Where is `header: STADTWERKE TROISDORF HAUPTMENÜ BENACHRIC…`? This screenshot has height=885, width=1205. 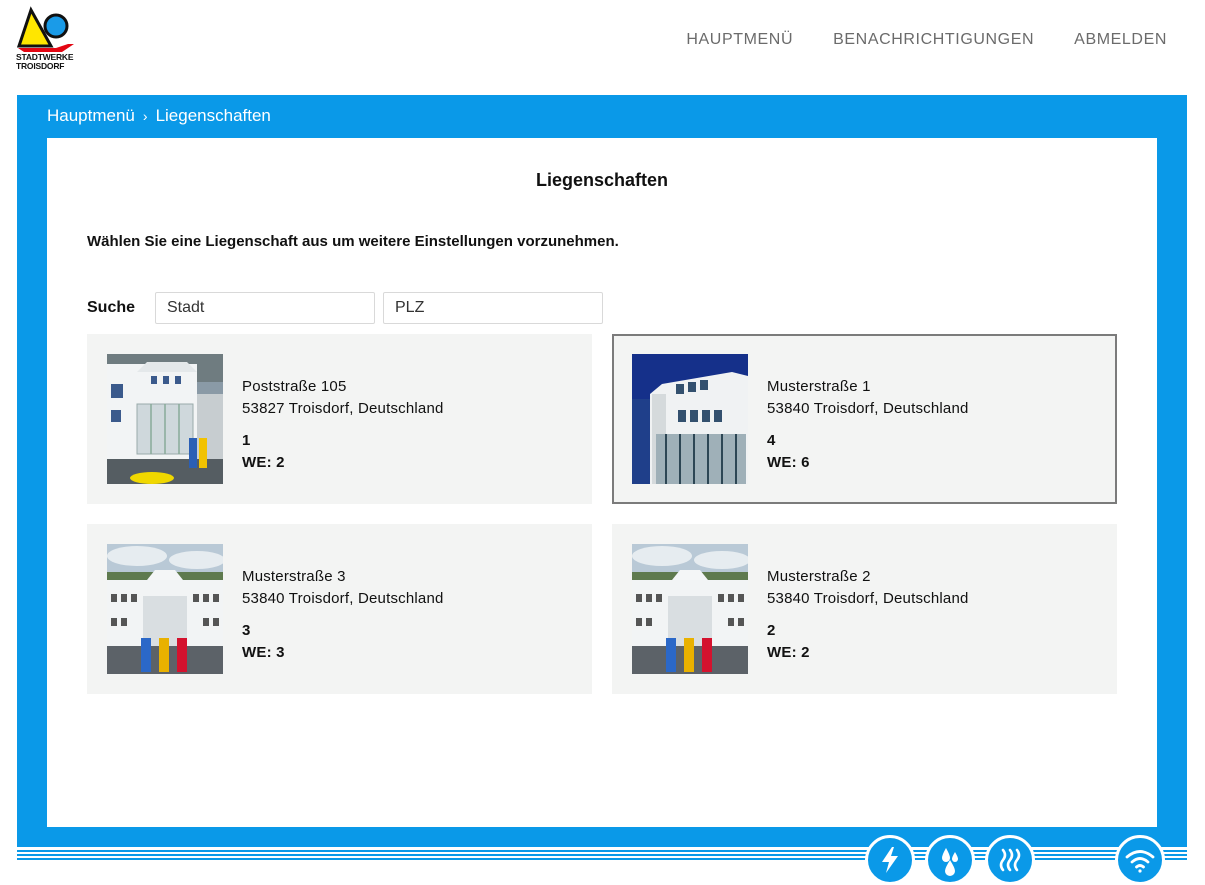
header: STADTWERKE TROISDORF HAUPTMENÜ BENACHRIC… is located at coordinates (602, 47).